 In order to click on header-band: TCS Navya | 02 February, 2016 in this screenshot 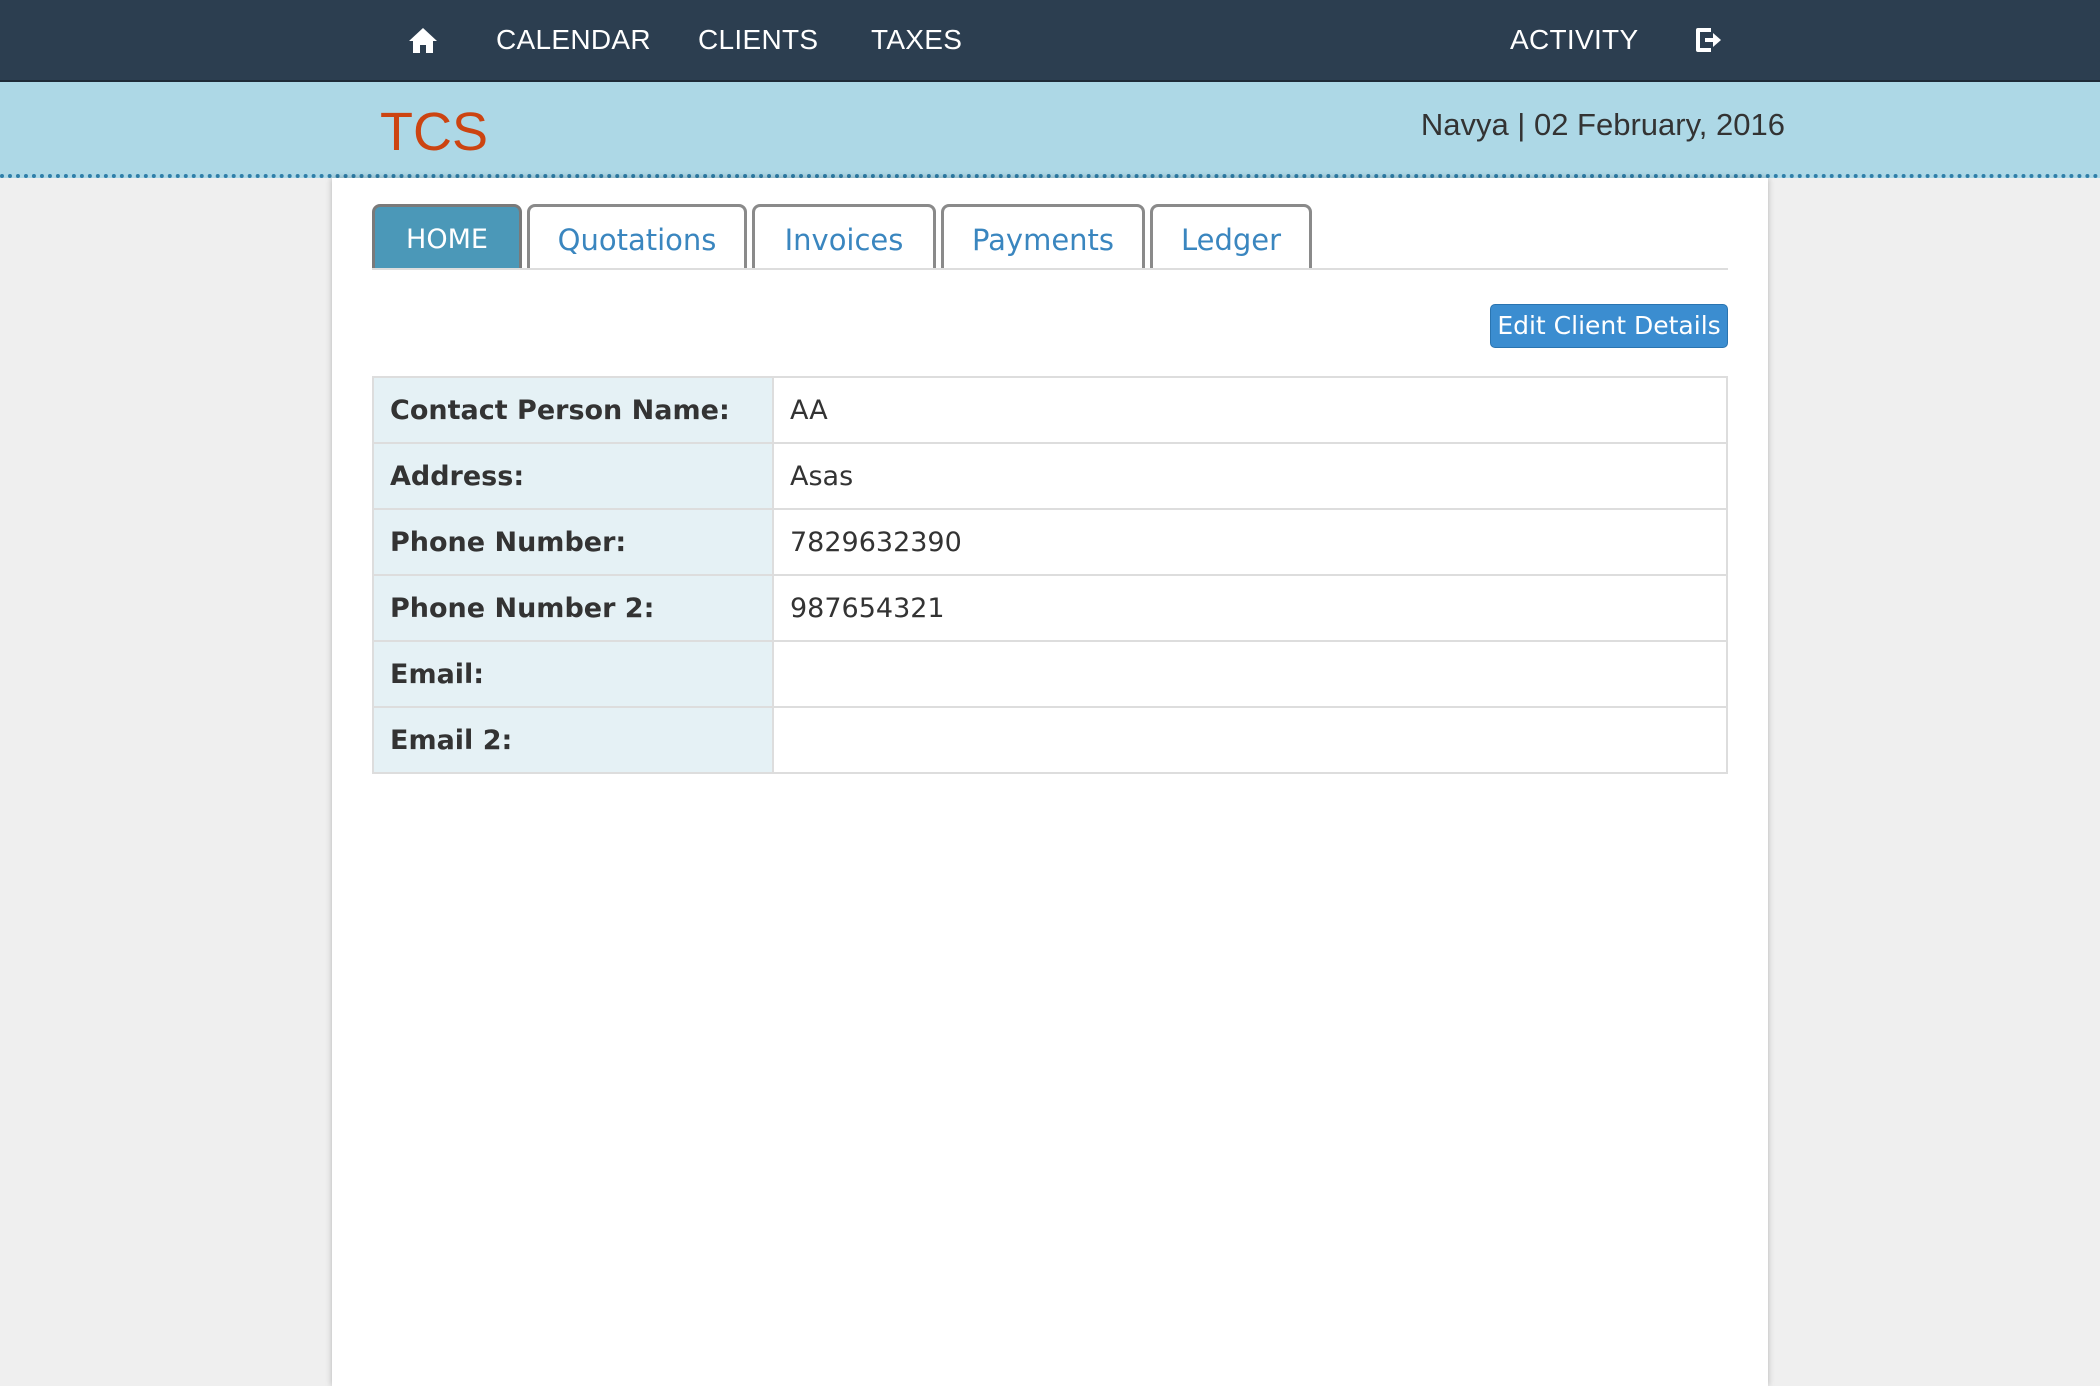, I will do `click(1050, 130)`.